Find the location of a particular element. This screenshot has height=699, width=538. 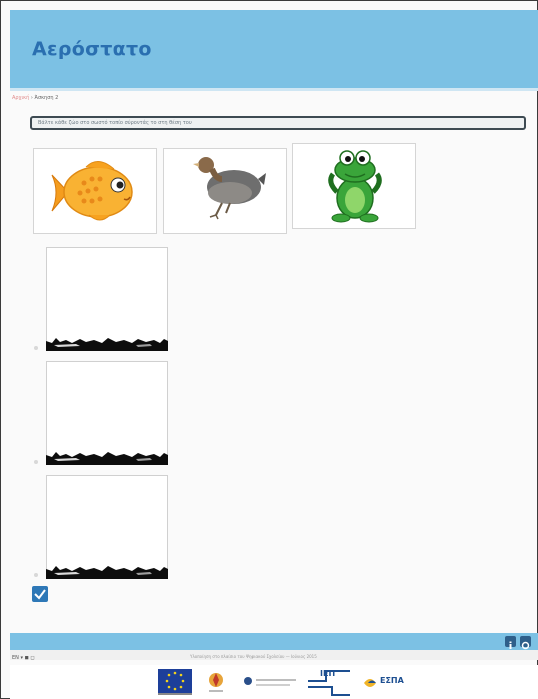

espa-logo: ΕΣΠΑ is located at coordinates (386, 685).